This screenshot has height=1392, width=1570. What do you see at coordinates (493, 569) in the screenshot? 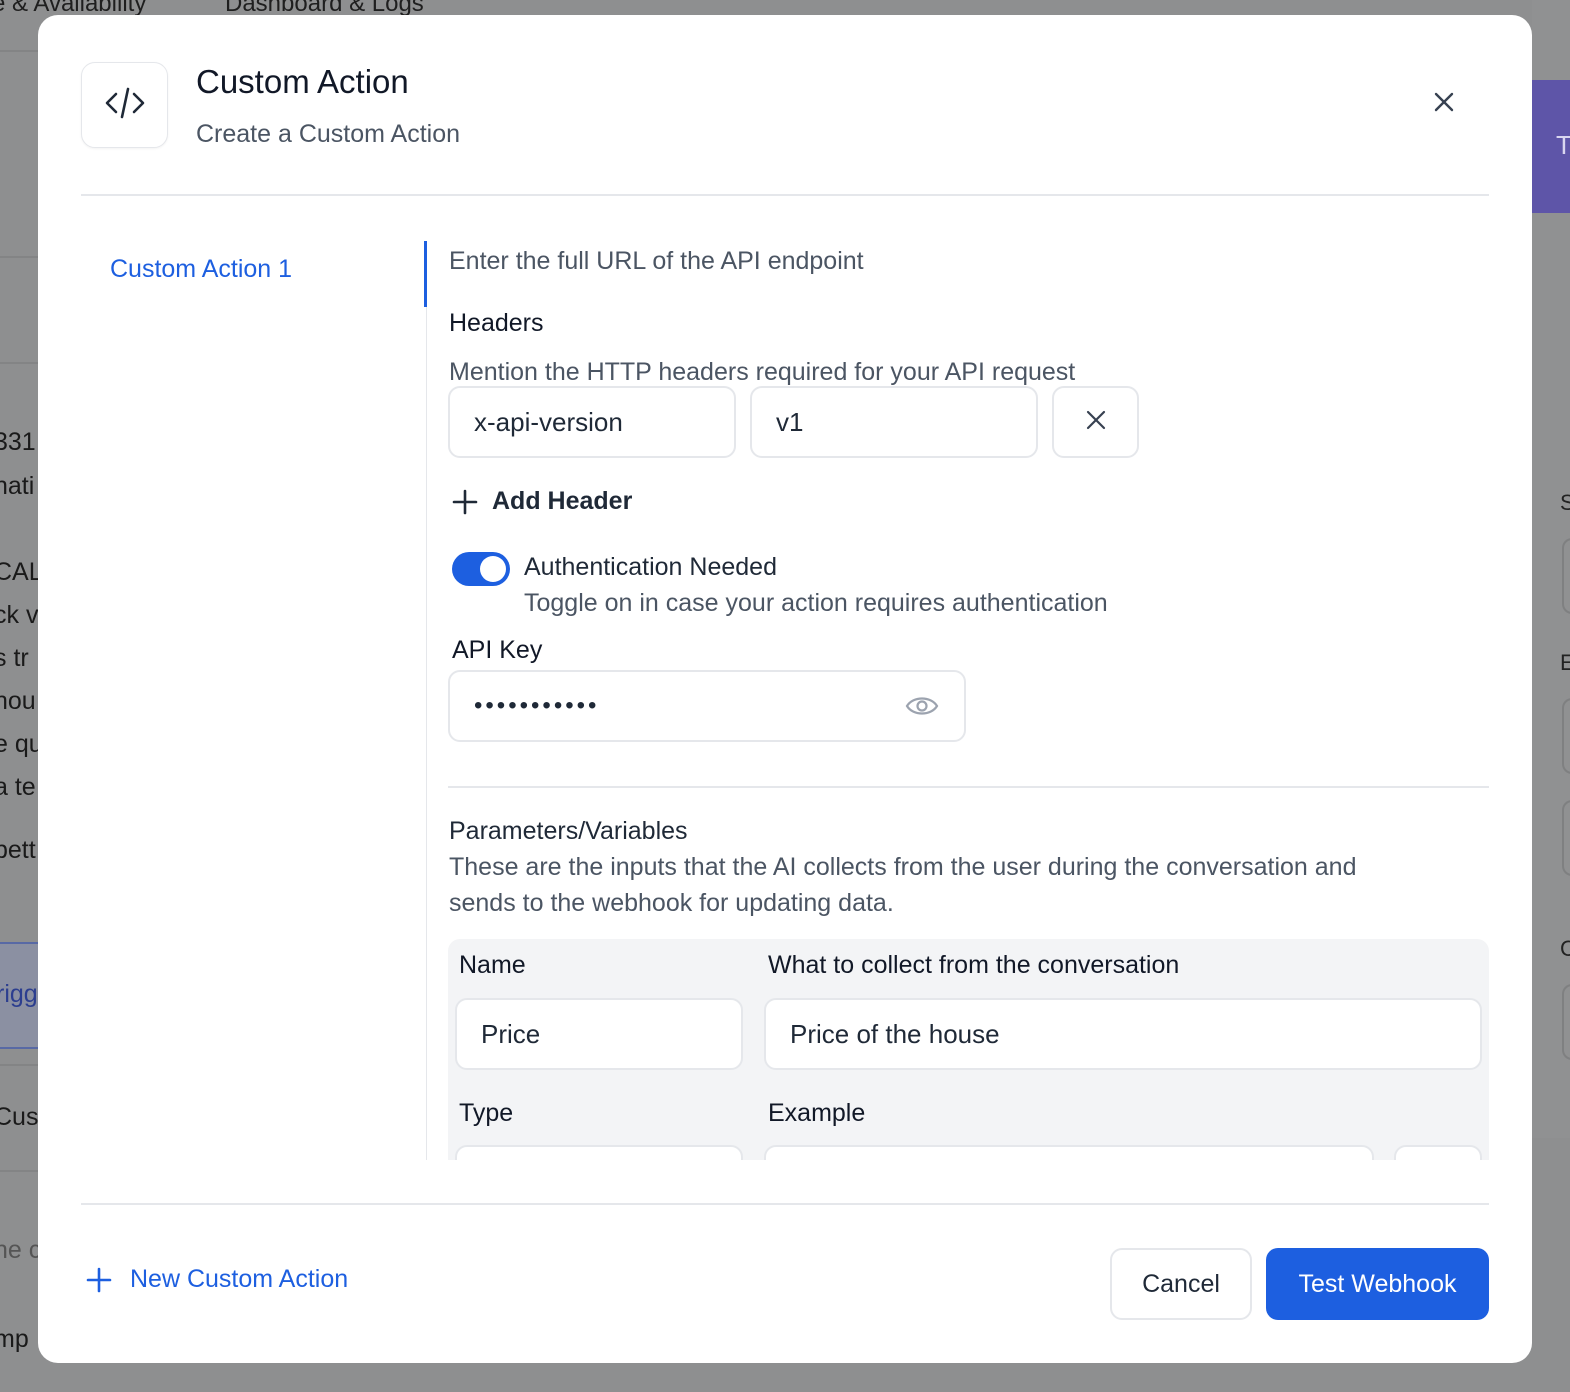
I see `toggle-knob` at bounding box center [493, 569].